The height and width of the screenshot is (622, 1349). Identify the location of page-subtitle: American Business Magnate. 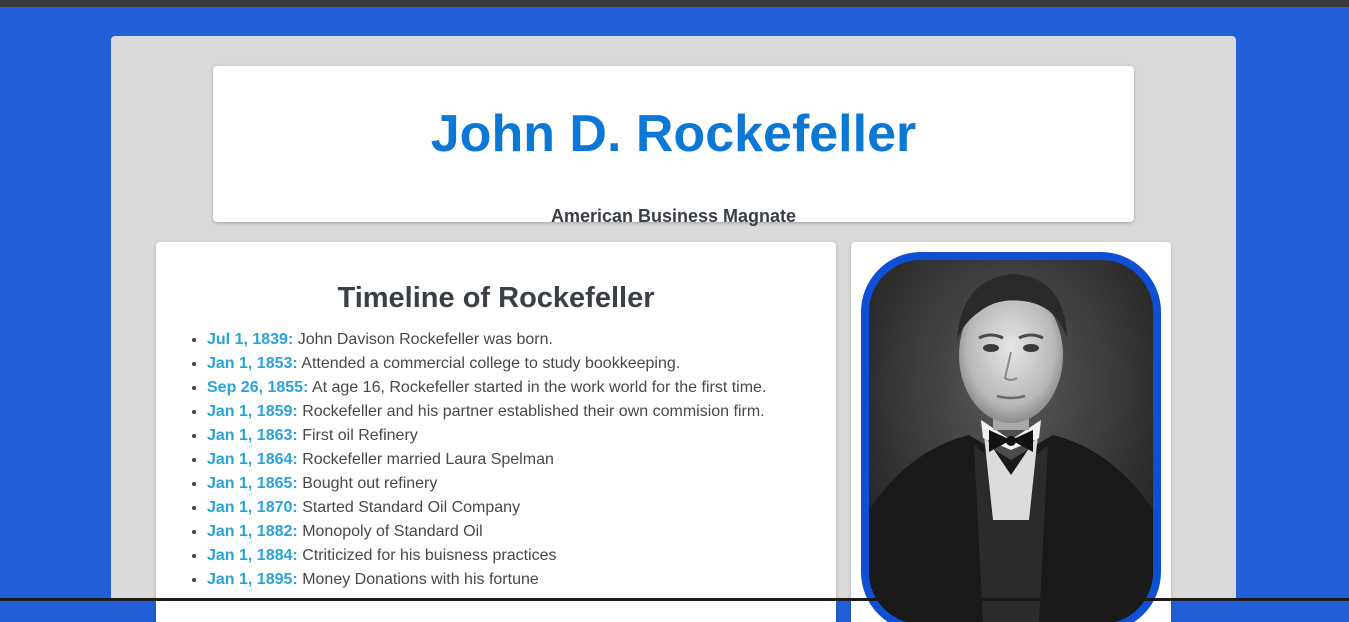
(673, 216).